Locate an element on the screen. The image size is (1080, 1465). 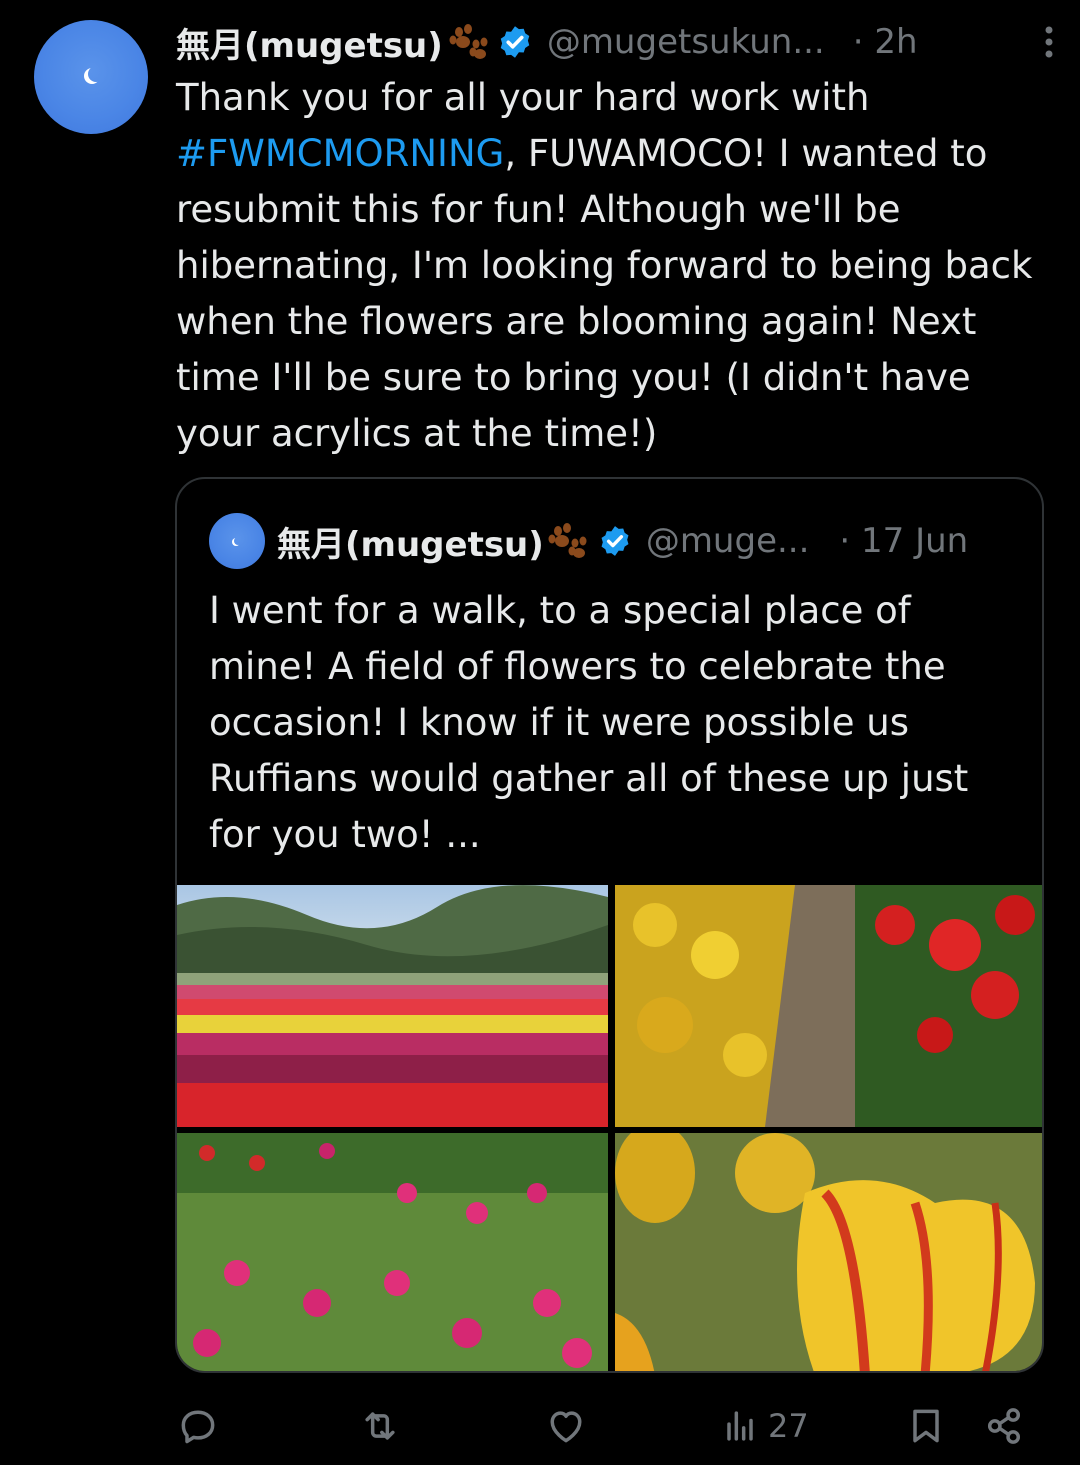
like-icon is located at coordinates (566, 1427).